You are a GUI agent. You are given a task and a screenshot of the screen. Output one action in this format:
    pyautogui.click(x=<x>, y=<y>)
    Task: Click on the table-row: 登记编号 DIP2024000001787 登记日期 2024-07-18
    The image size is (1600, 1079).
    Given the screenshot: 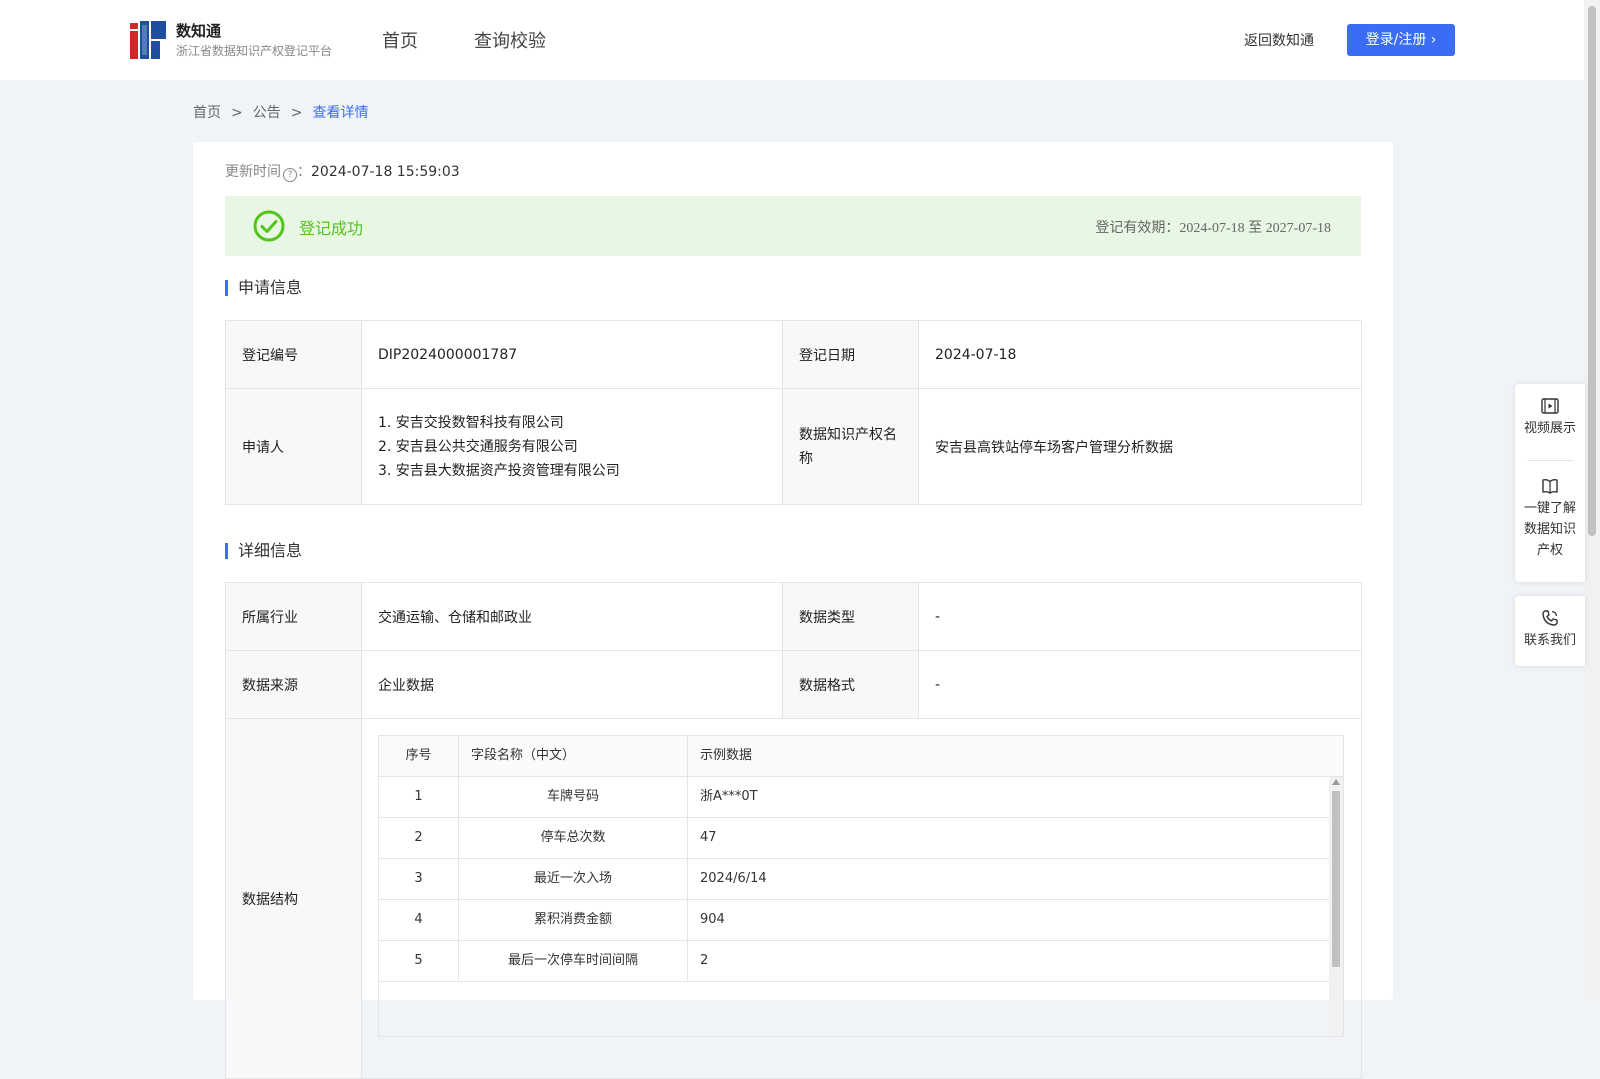 What is the action you would take?
    pyautogui.click(x=793, y=354)
    